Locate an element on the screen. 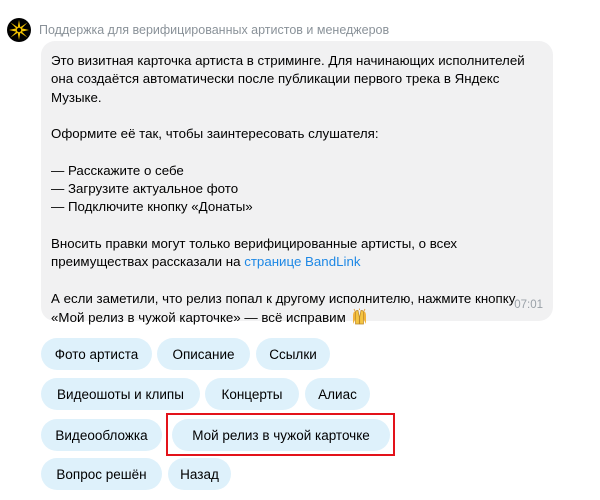 This screenshot has height=500, width=600. list-item: — Подключите кнопку «Донаты» is located at coordinates (152, 207).